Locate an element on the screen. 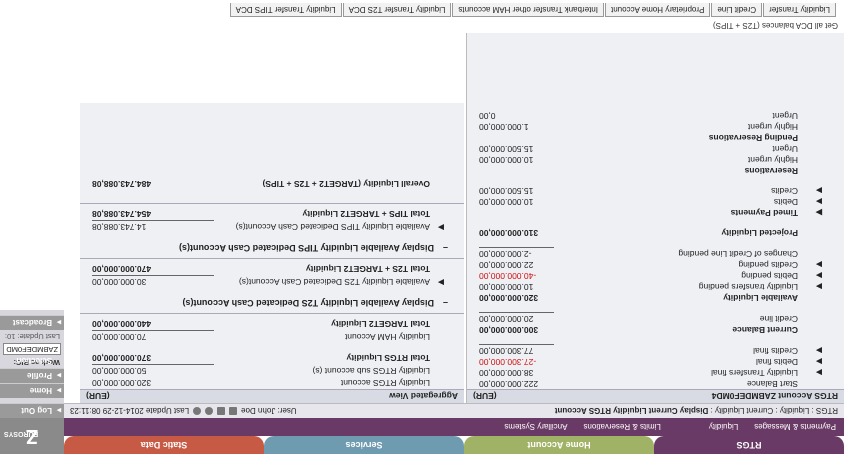 Image resolution: width=844 pixels, height=454 pixels. tab-proprietary-home-account: Proprietary Home Account is located at coordinates (658, 10).